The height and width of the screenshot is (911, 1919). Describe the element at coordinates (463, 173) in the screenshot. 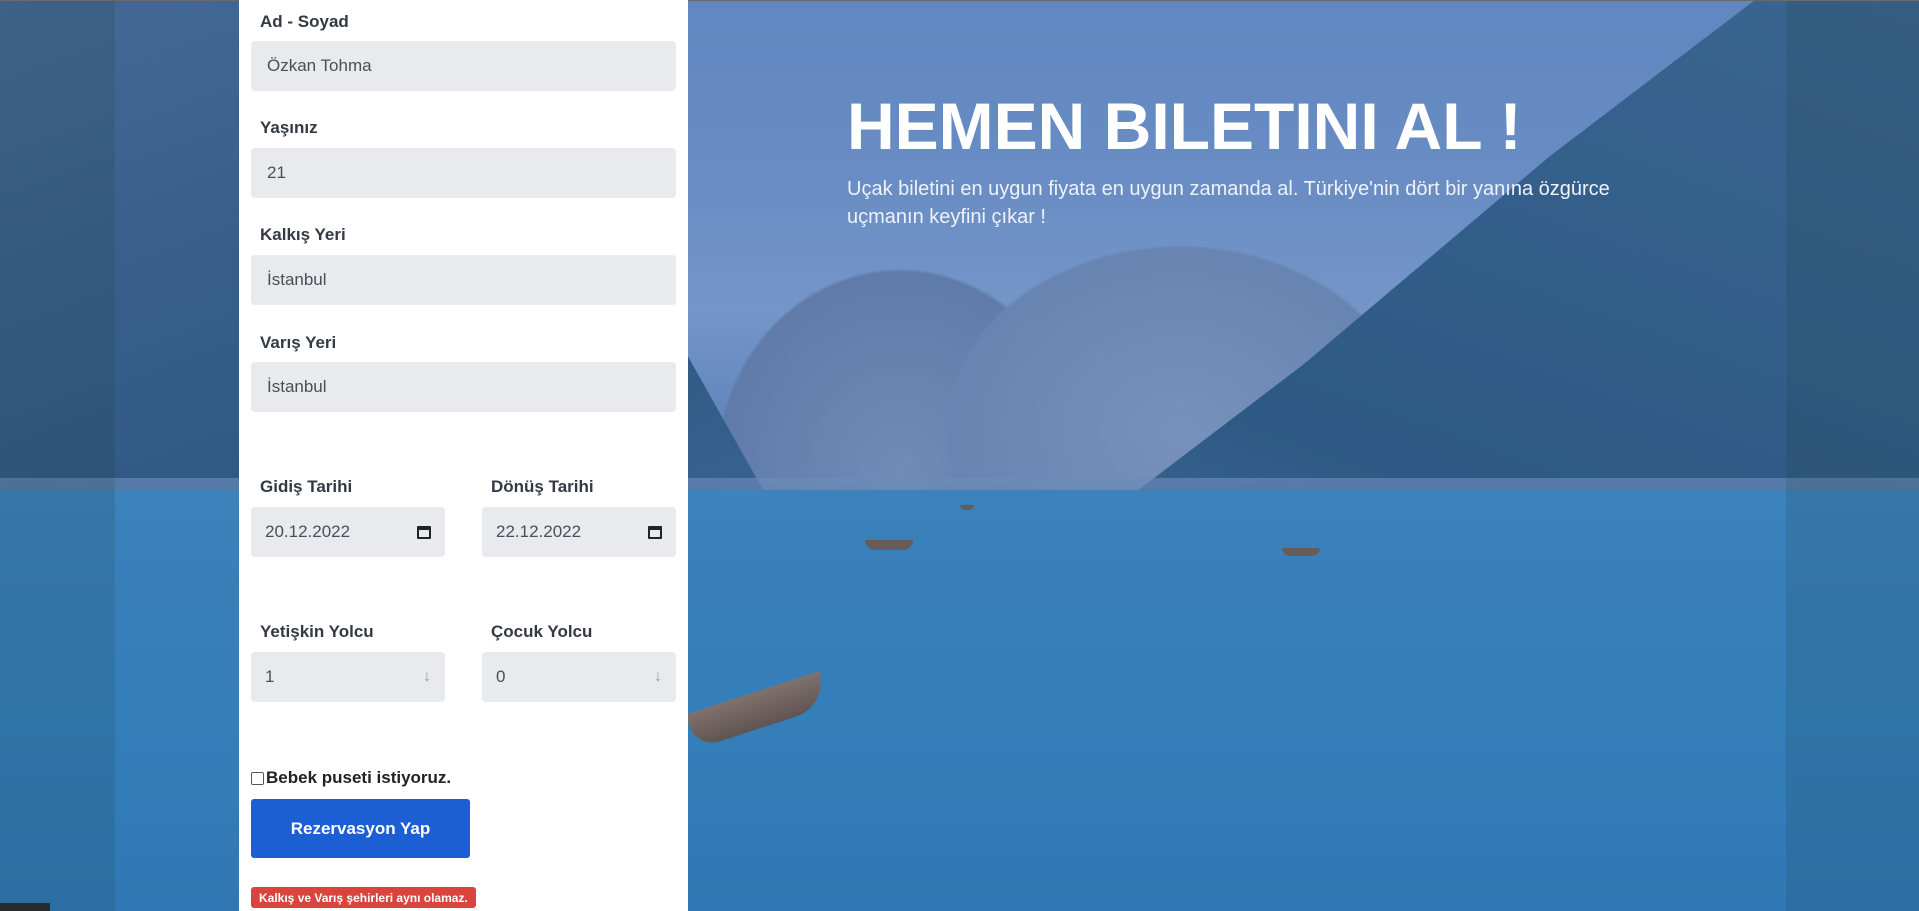

I see `age-input: 21` at that location.